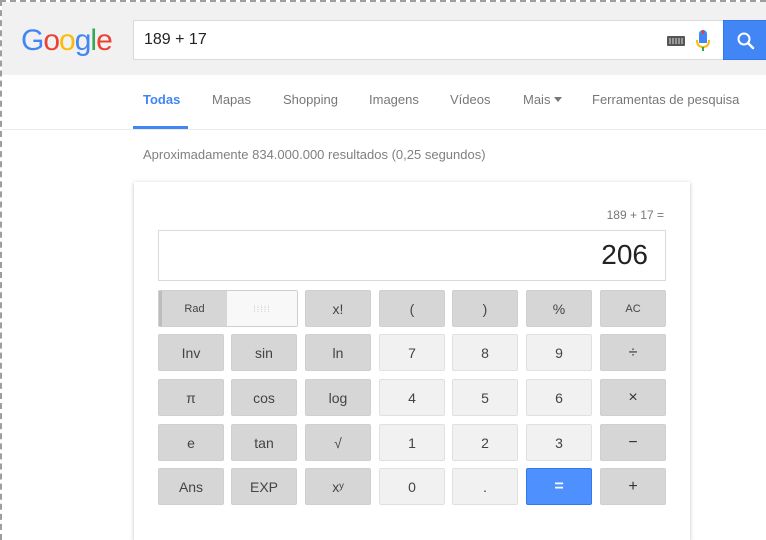 This screenshot has height=540, width=766. Describe the element at coordinates (485, 352) in the screenshot. I see `key-8: 8` at that location.